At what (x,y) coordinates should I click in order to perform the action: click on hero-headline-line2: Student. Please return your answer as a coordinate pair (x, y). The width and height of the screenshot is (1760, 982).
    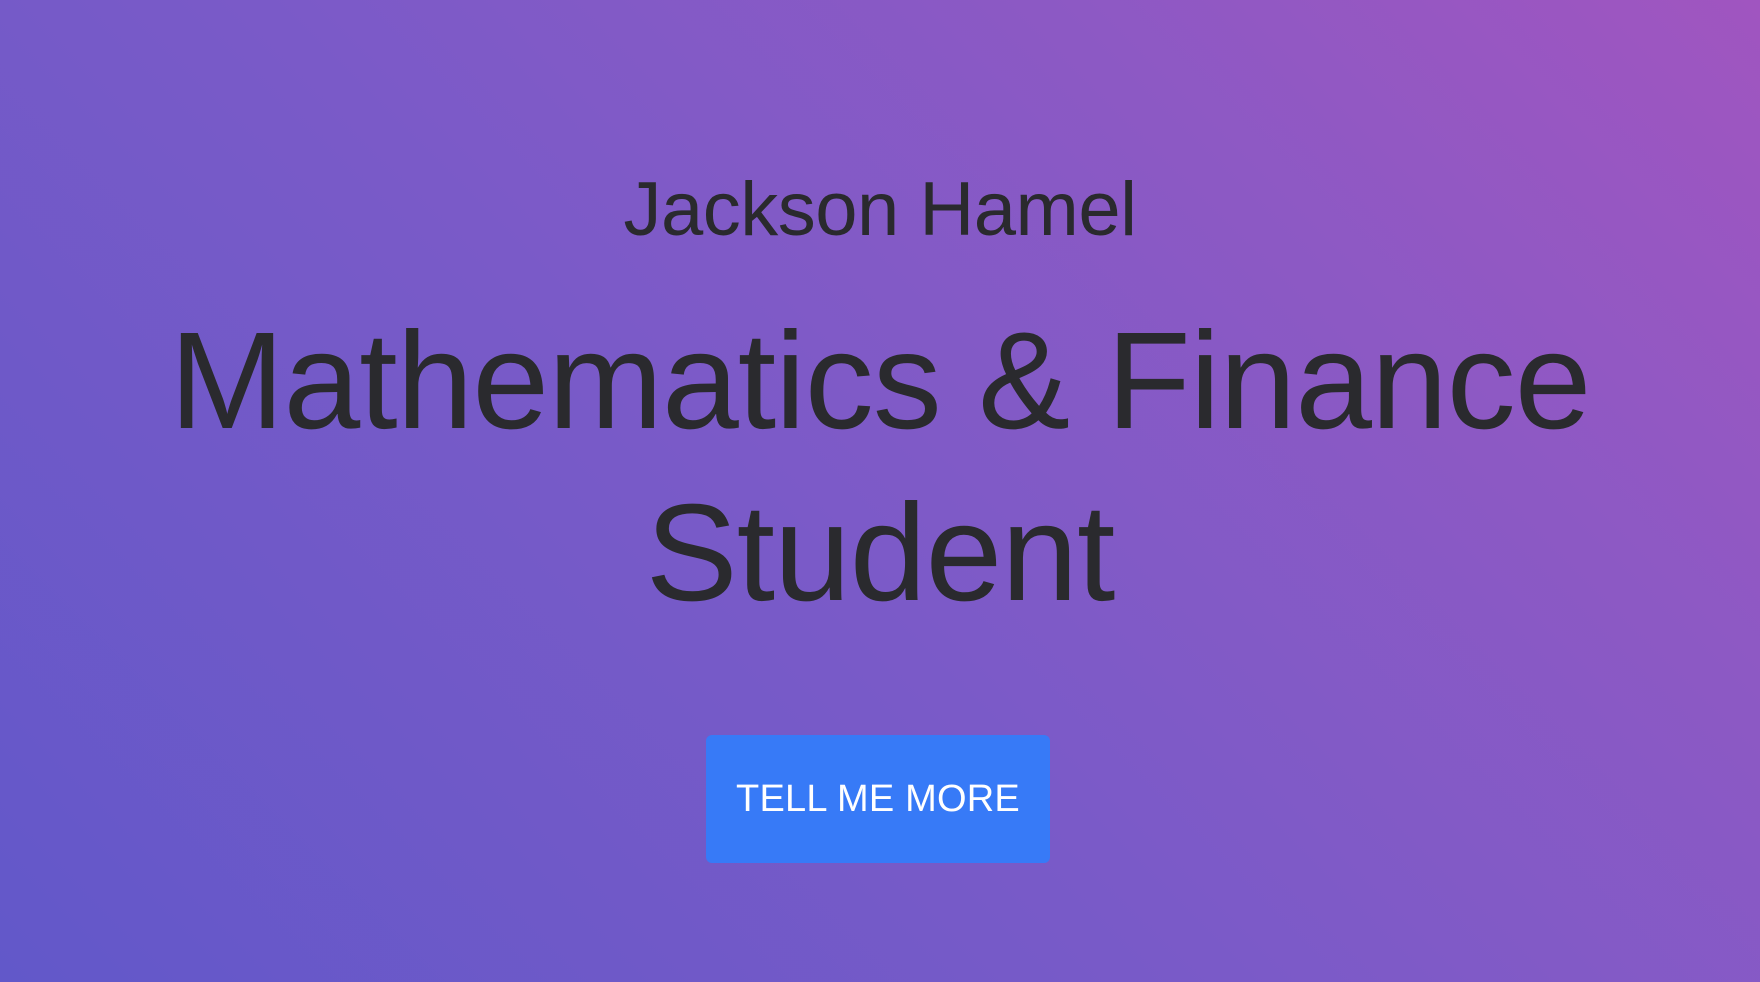
    Looking at the image, I should click on (880, 553).